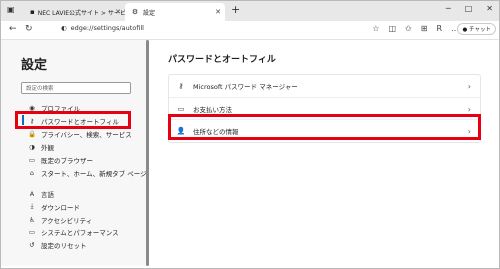 The width and height of the screenshot is (500, 269). Describe the element at coordinates (32, 12) in the screenshot. I see `page-icon: ▪` at that location.